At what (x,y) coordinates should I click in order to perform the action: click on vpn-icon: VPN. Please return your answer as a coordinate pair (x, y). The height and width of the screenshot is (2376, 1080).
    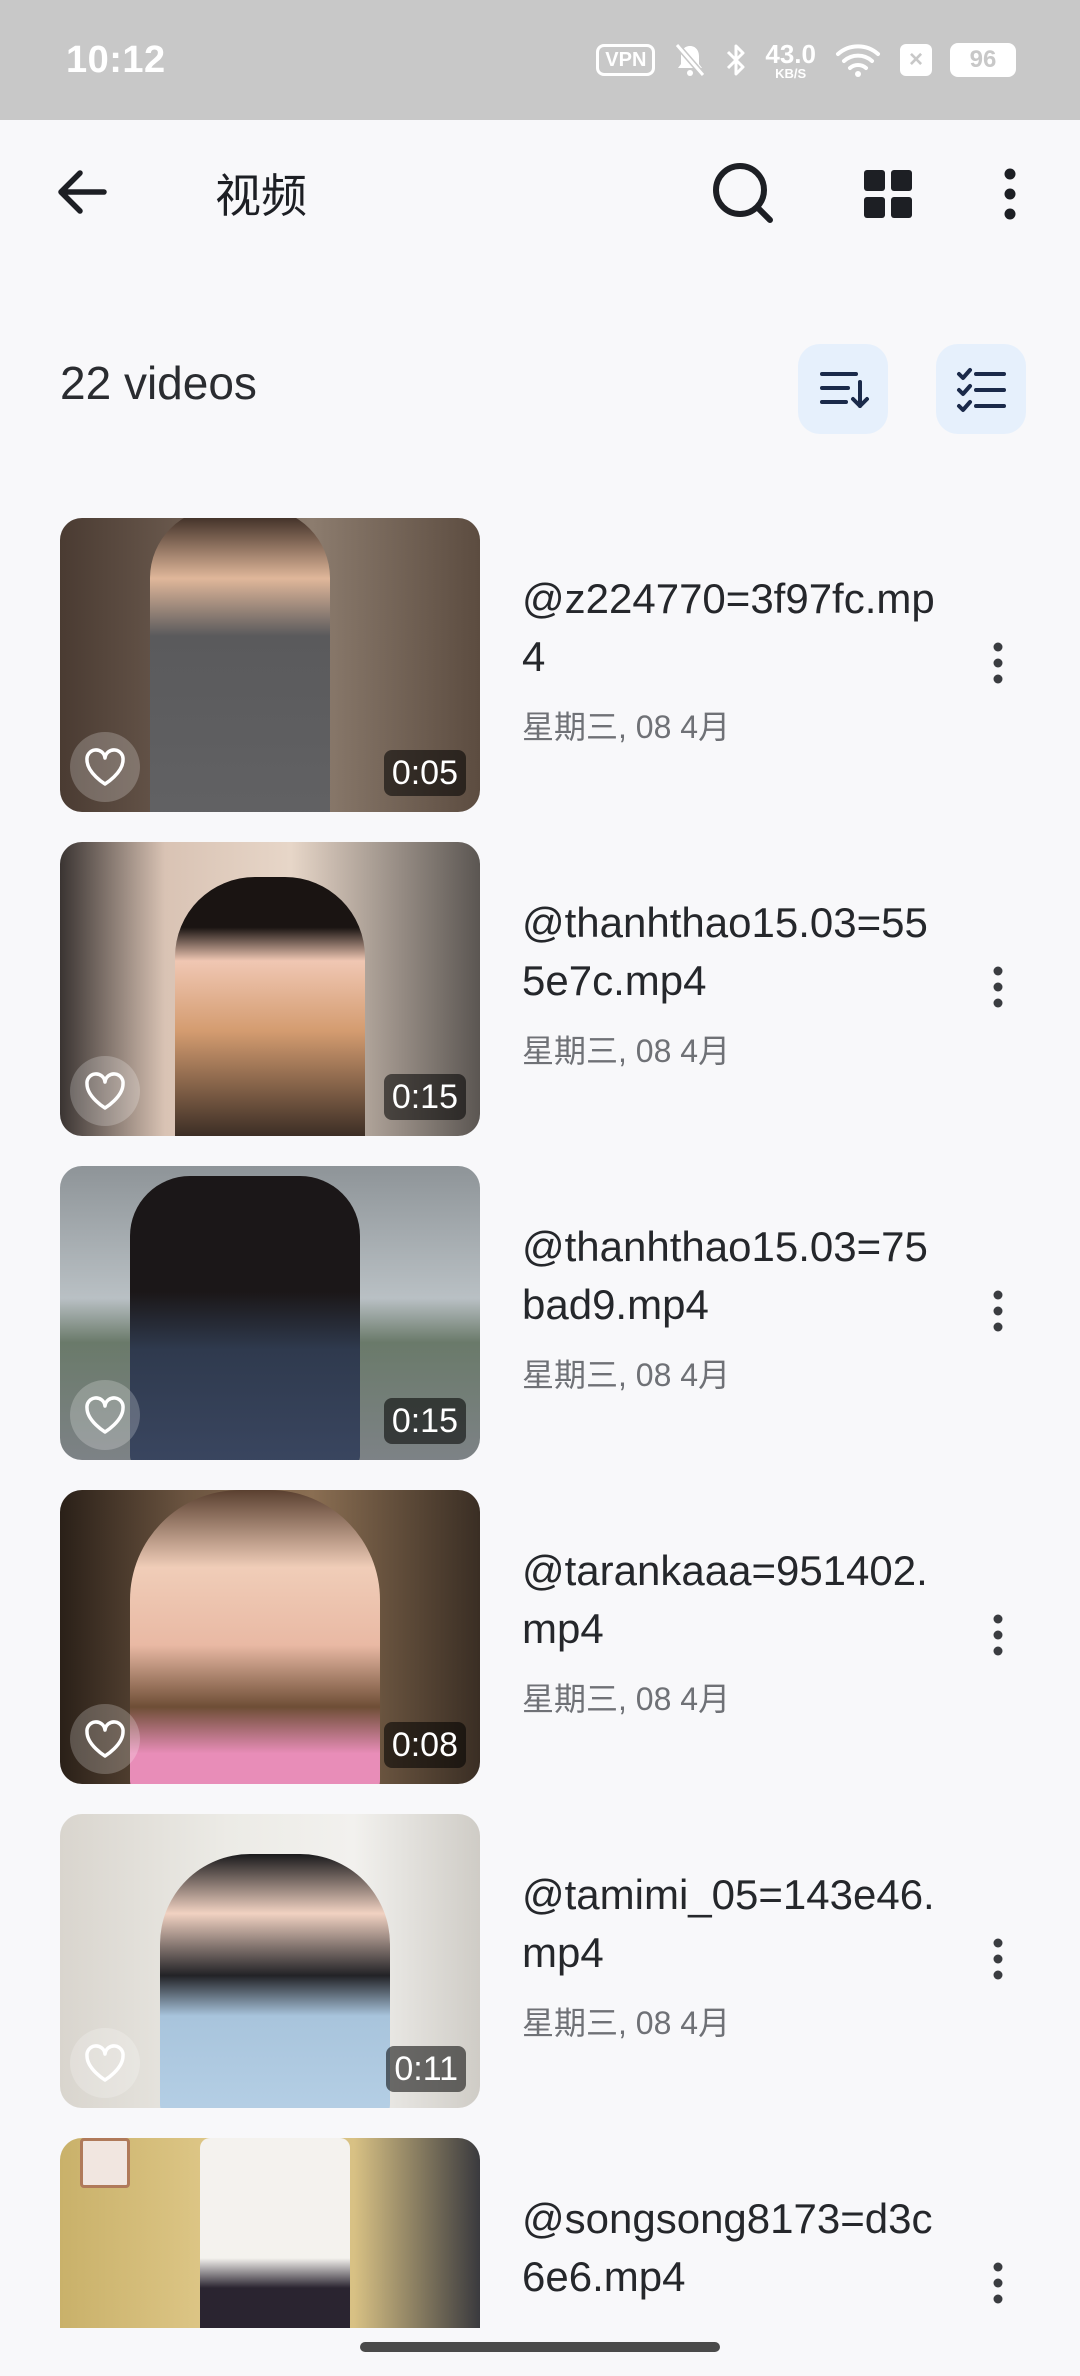
    Looking at the image, I should click on (626, 60).